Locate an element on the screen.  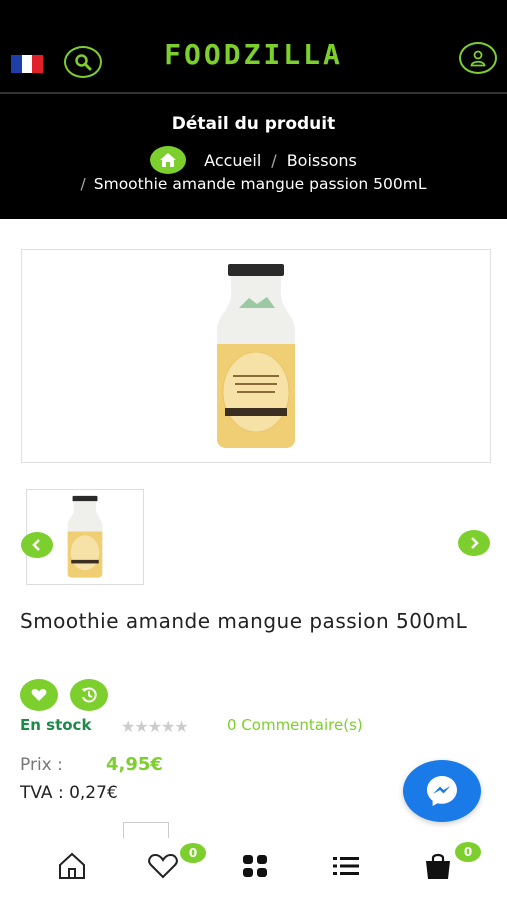
brand-logo: FOODZILLA is located at coordinates (253, 54).